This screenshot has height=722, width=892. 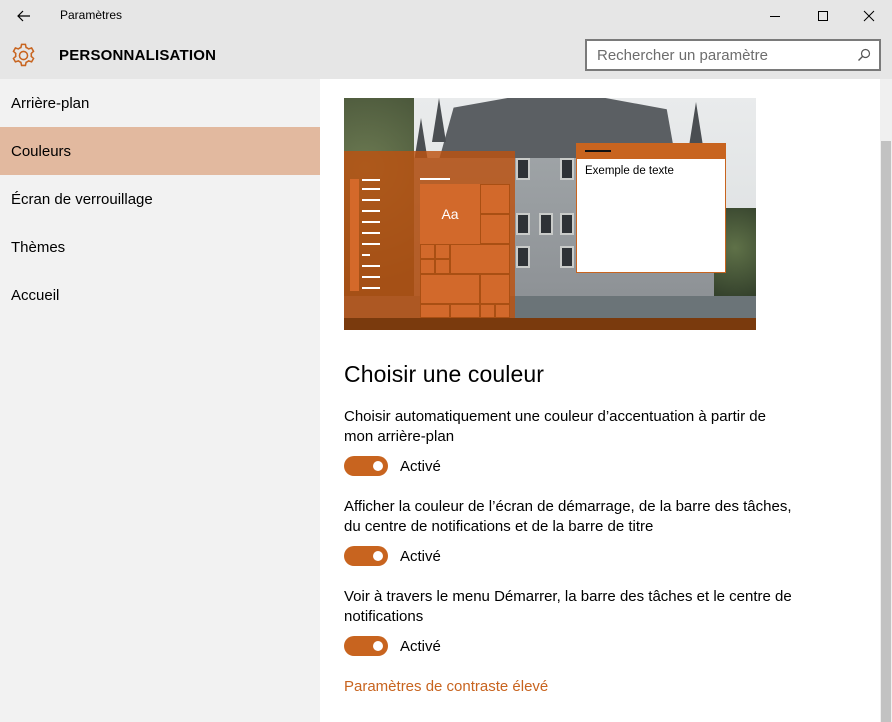 What do you see at coordinates (446, 15) in the screenshot?
I see `title-bar: Paramètres` at bounding box center [446, 15].